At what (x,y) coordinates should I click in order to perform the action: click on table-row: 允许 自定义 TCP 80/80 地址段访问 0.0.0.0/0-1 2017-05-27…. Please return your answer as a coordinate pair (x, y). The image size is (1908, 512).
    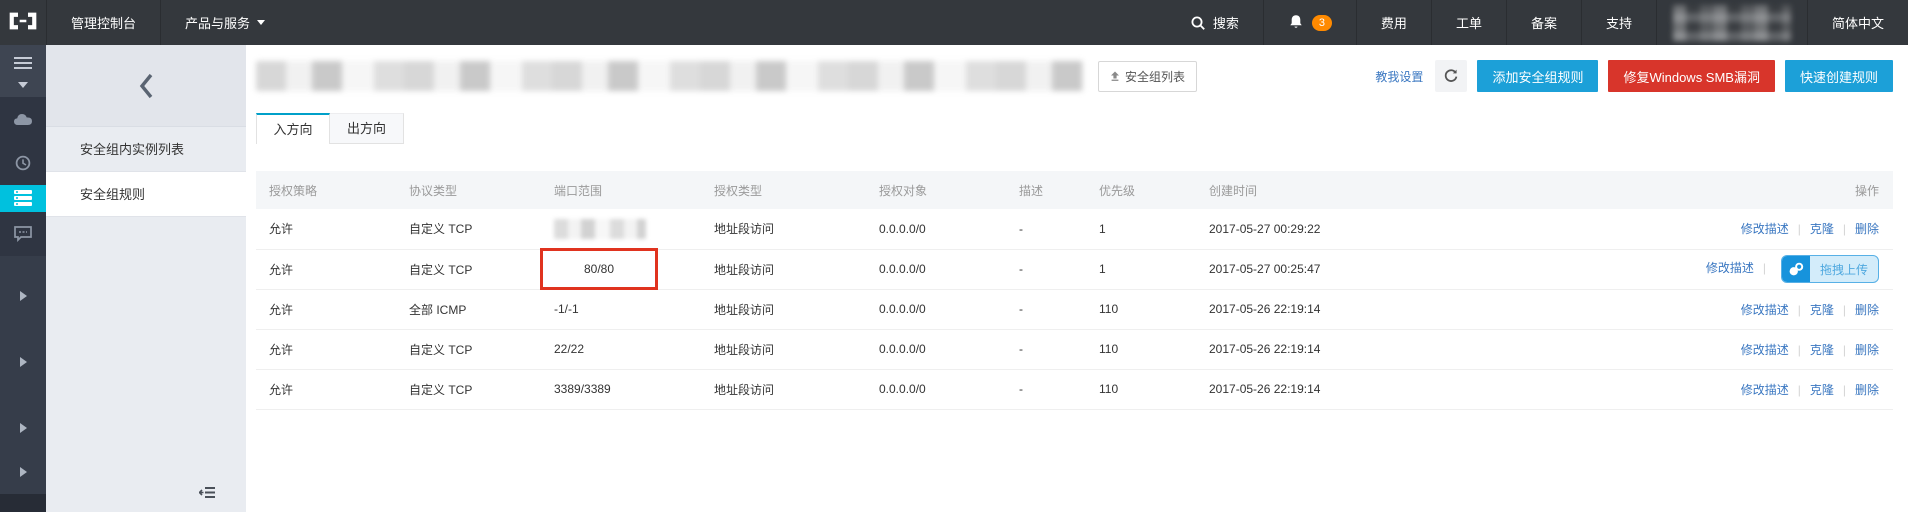
    Looking at the image, I should click on (1074, 269).